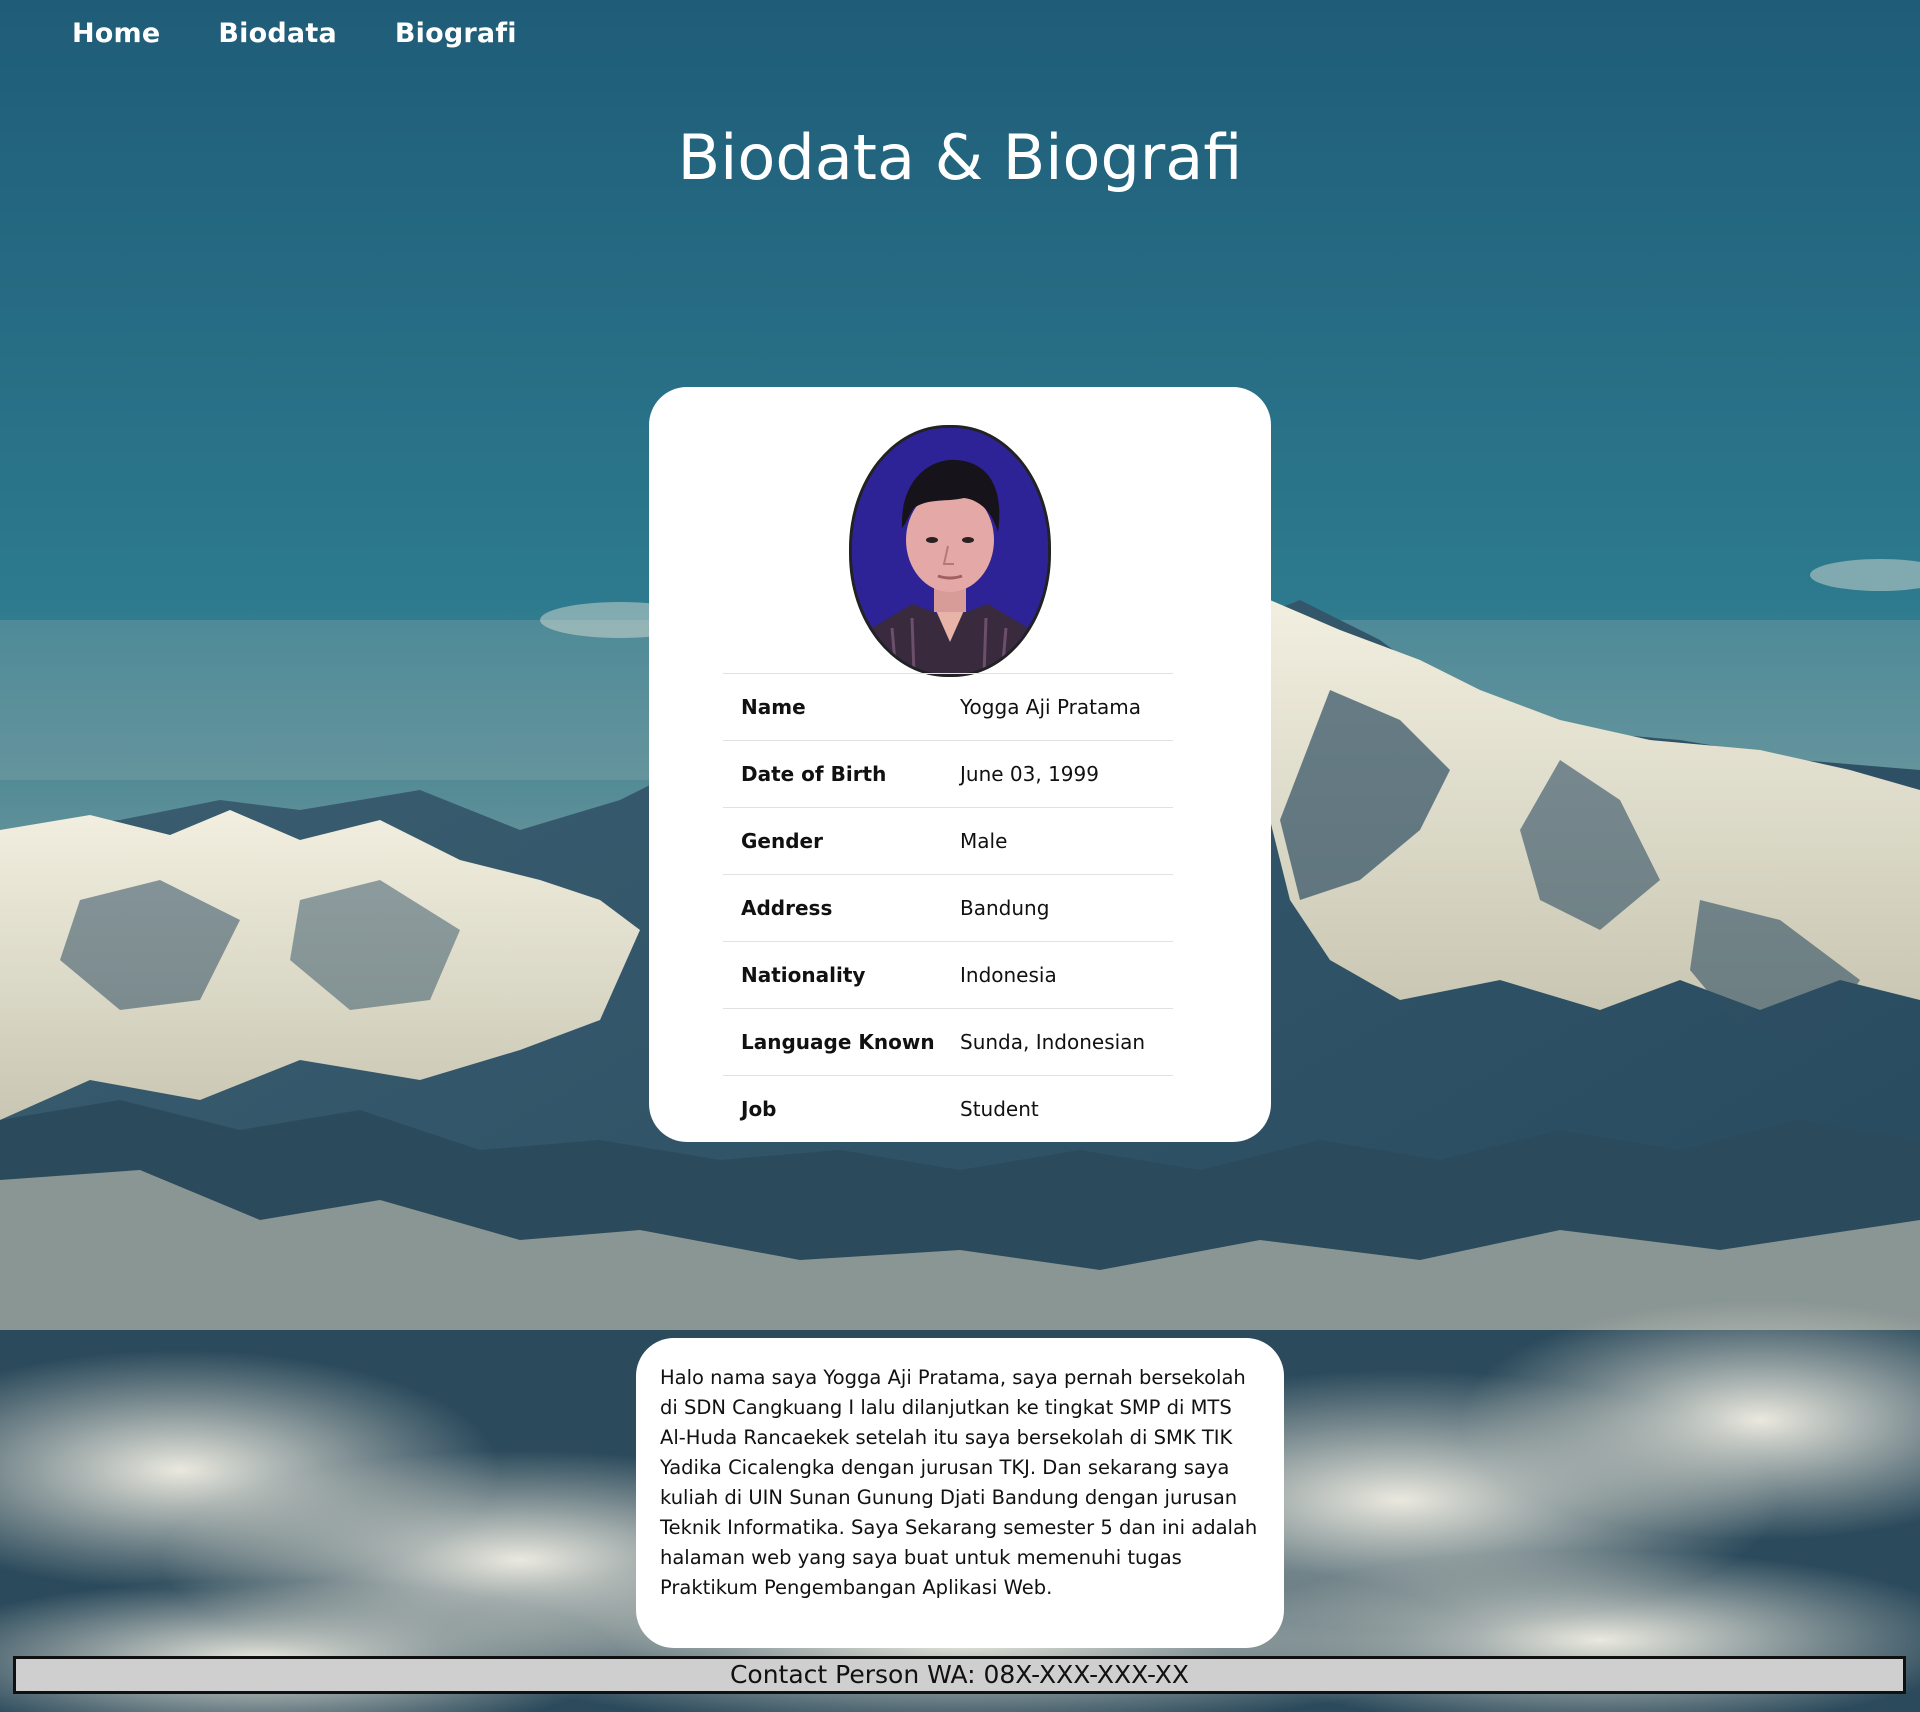 The height and width of the screenshot is (1712, 1920). What do you see at coordinates (1055, 841) in the screenshot?
I see `row-value-gender: Male` at bounding box center [1055, 841].